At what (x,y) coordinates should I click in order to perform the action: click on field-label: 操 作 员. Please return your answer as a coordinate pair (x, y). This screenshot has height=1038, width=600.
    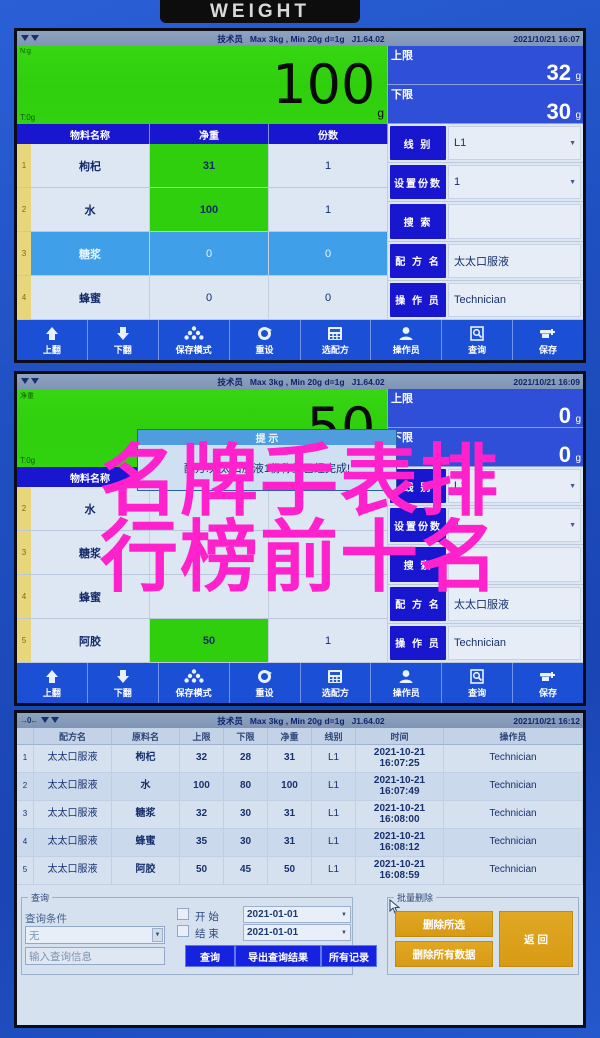
    Looking at the image, I should click on (418, 300).